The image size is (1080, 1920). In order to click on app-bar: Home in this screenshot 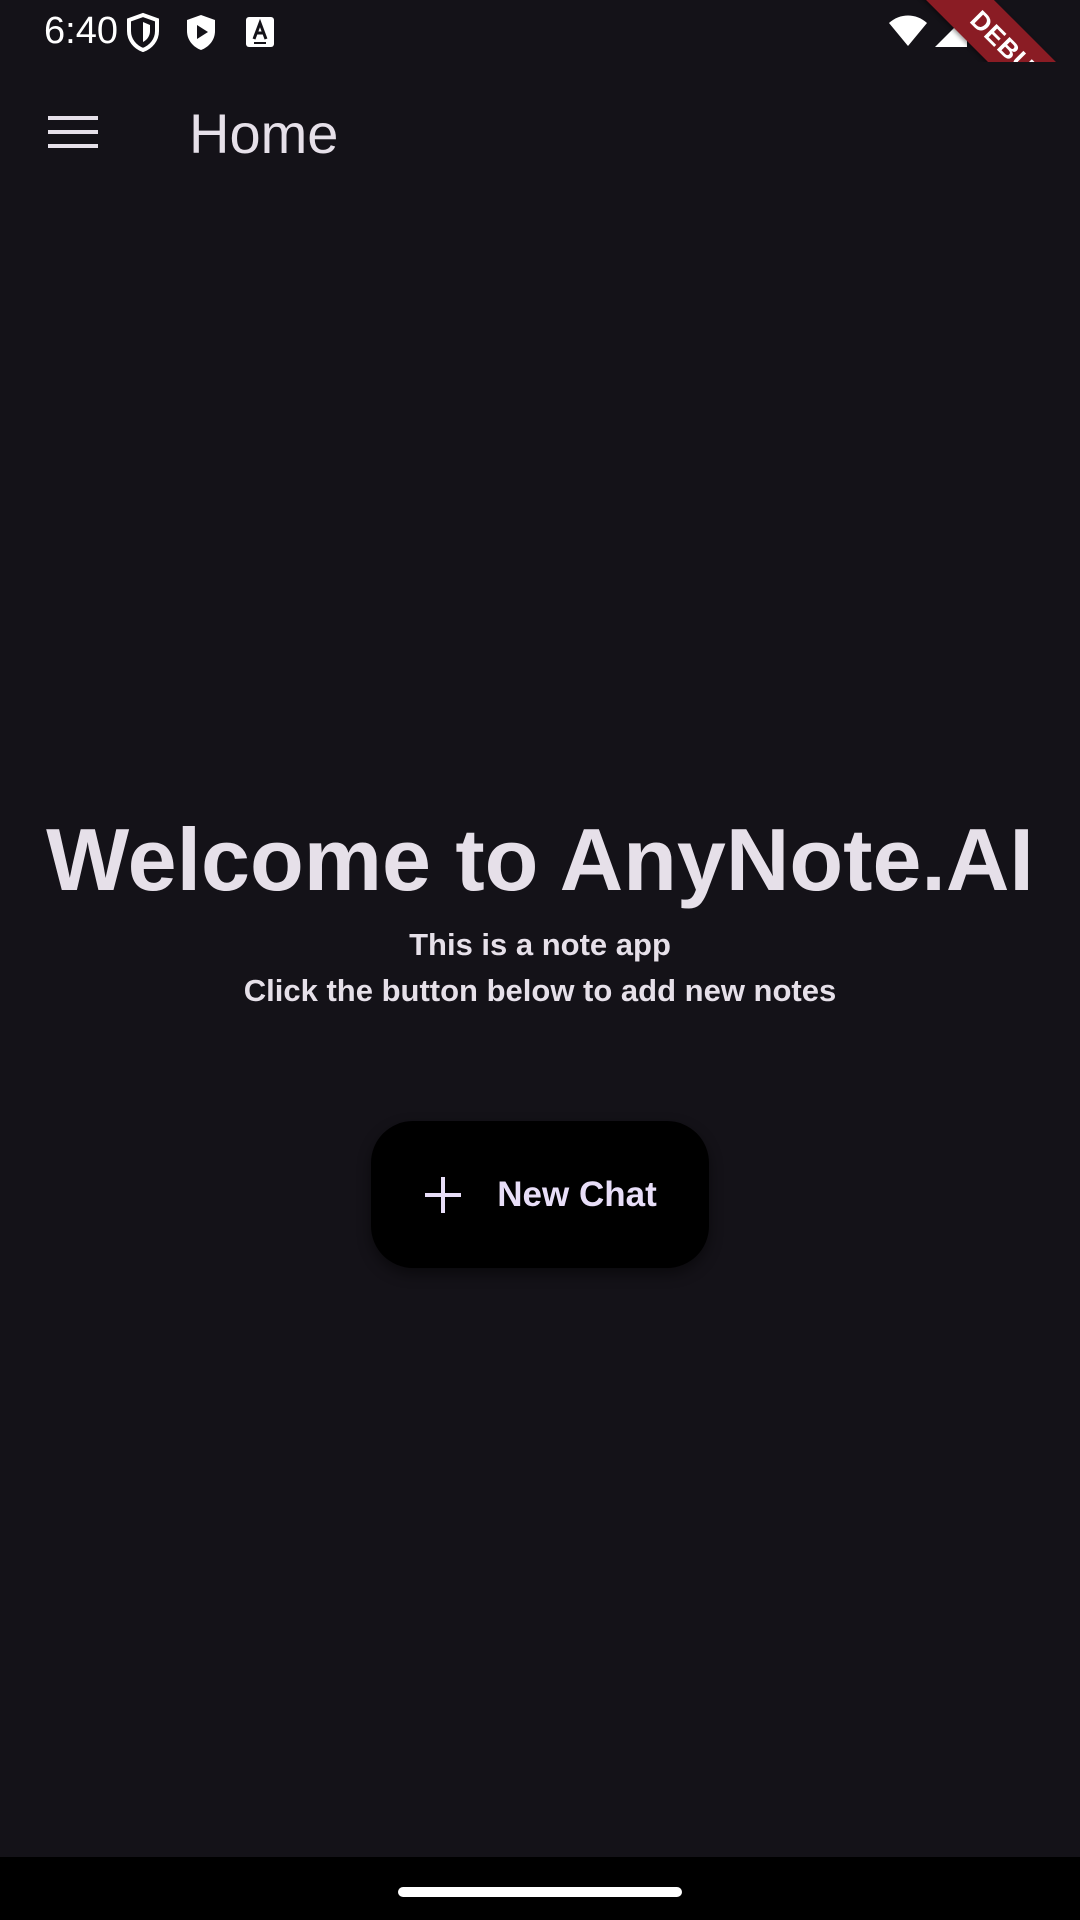, I will do `click(540, 134)`.